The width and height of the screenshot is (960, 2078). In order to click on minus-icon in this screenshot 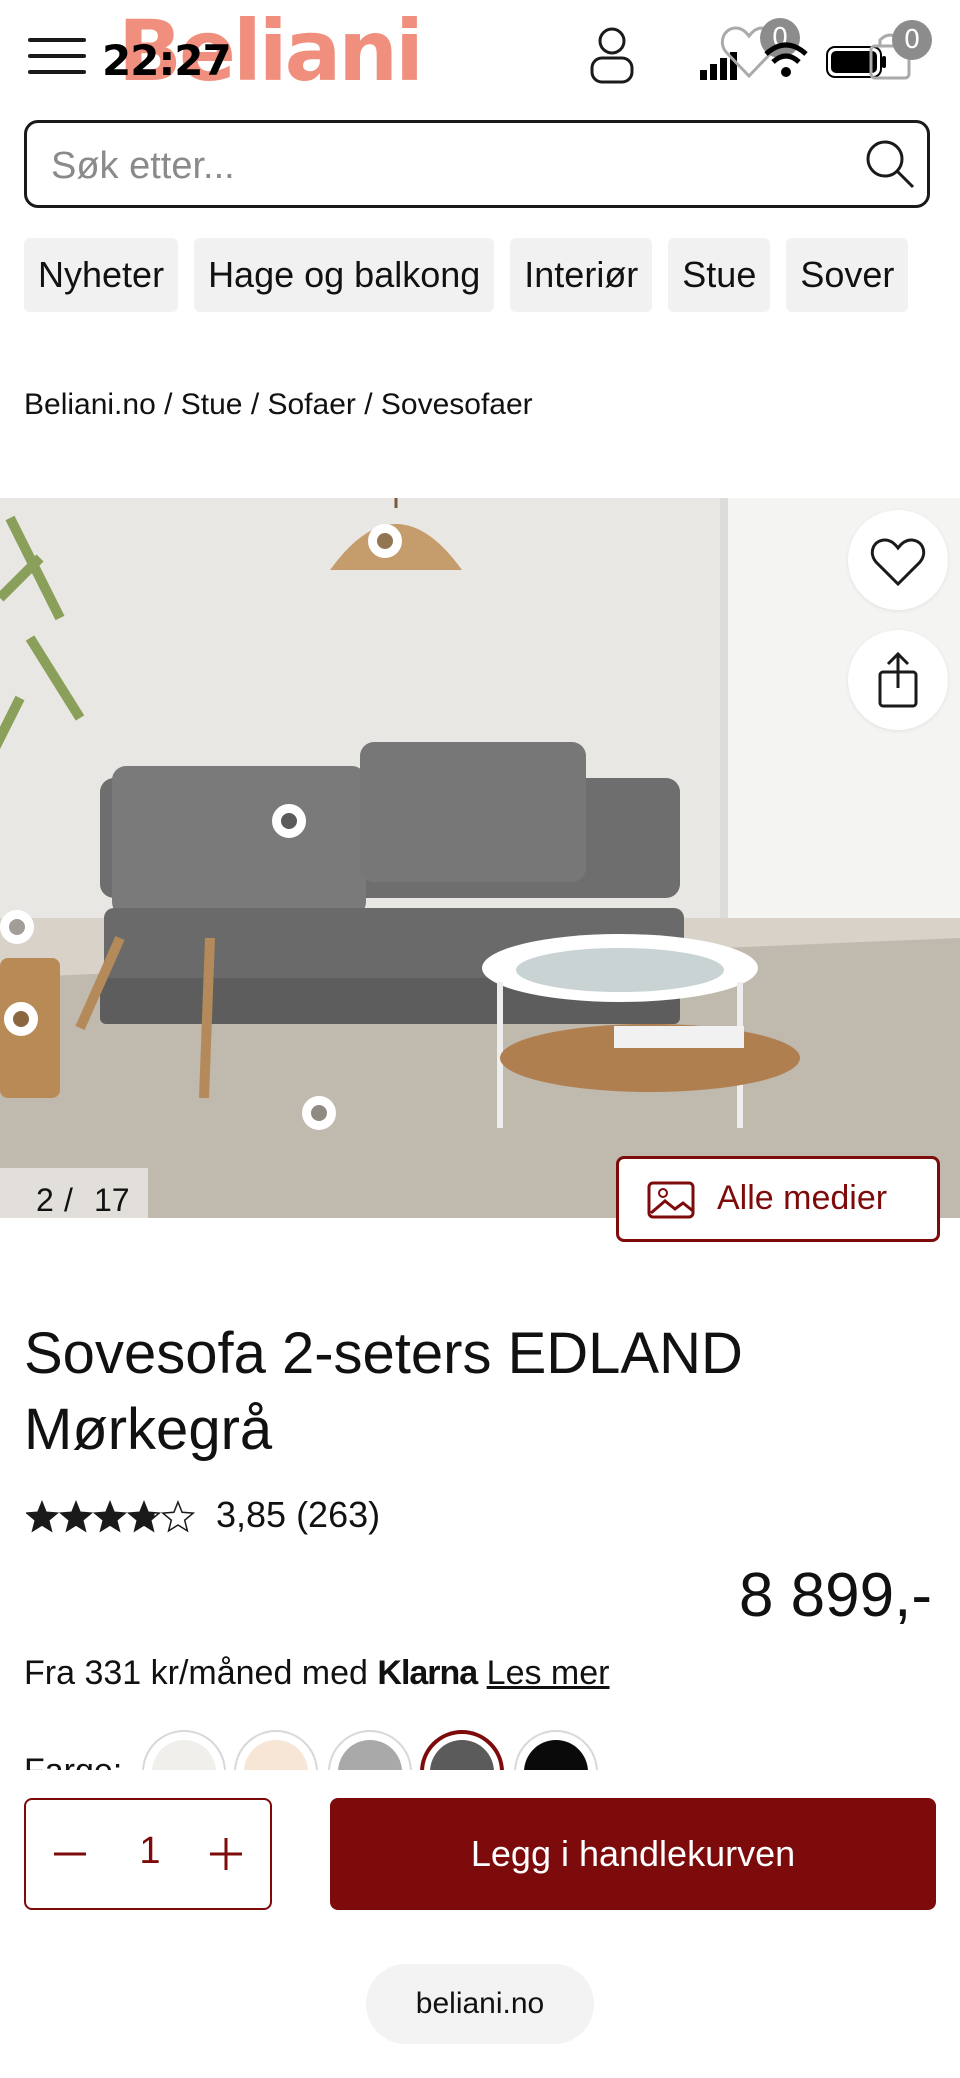, I will do `click(70, 1854)`.